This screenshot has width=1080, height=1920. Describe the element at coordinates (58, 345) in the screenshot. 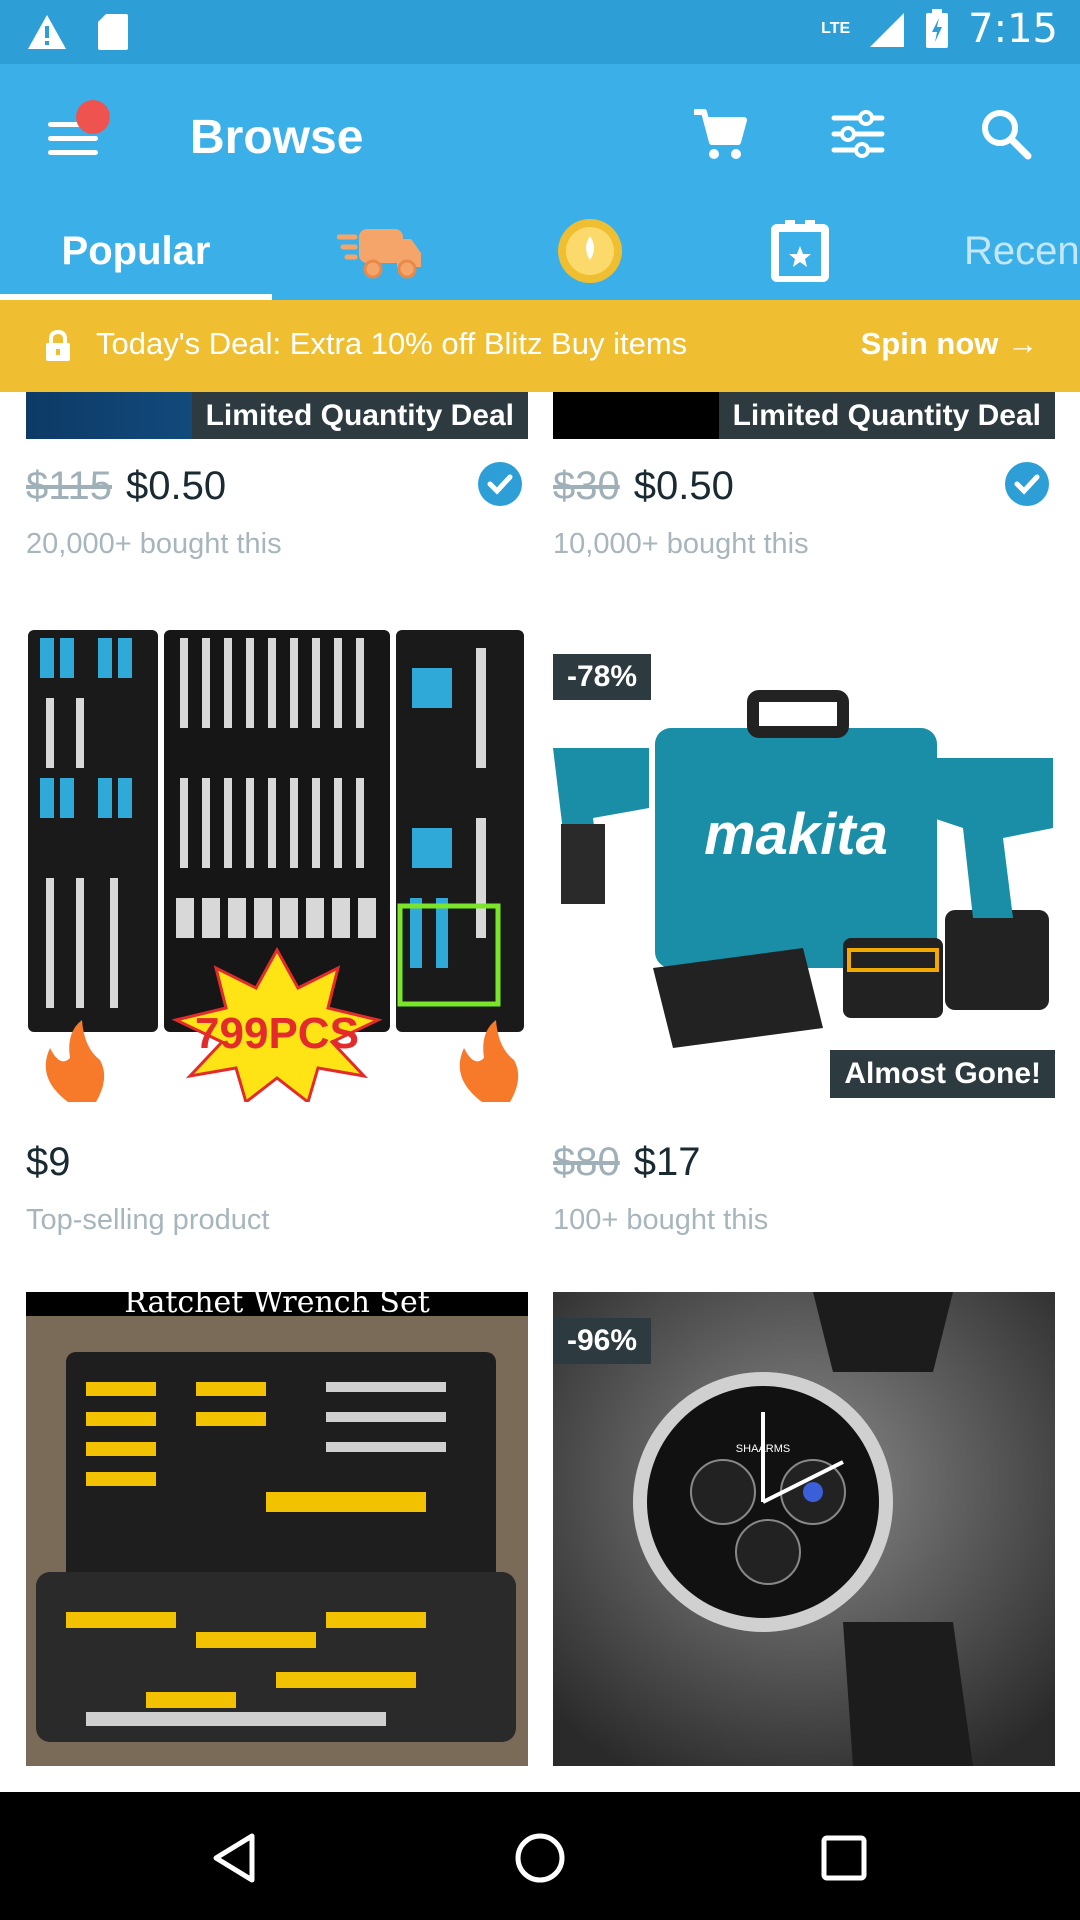

I see `lock-icon` at that location.